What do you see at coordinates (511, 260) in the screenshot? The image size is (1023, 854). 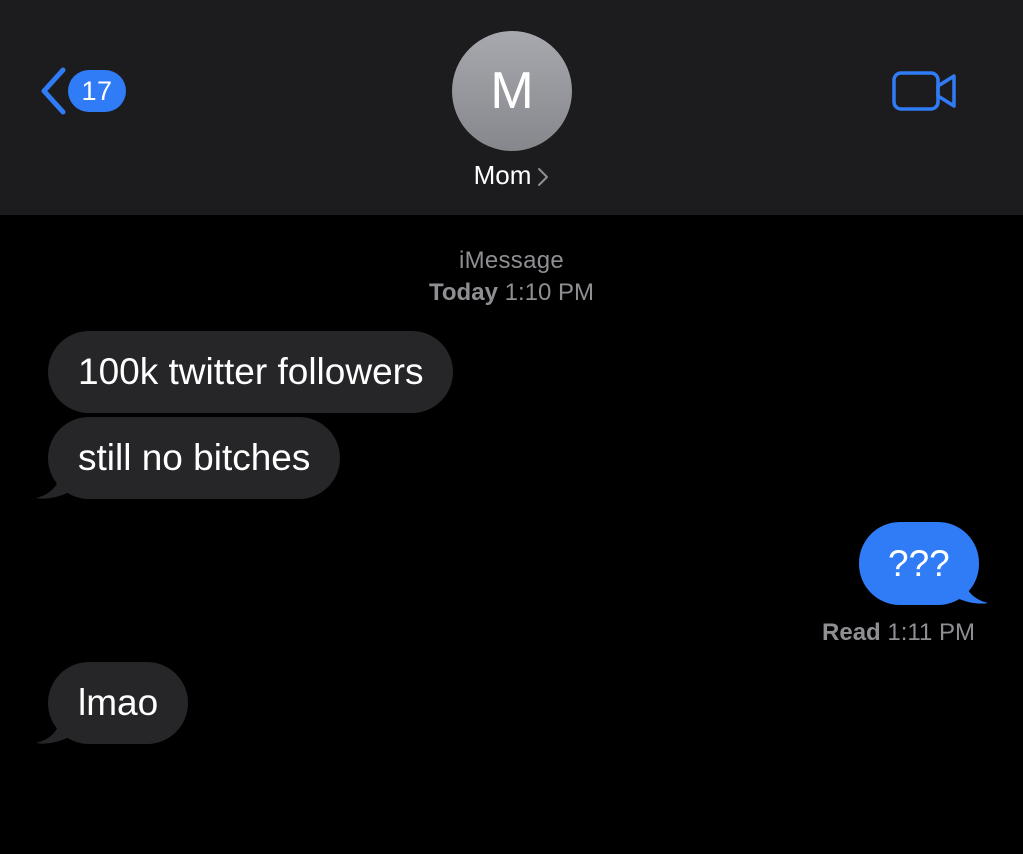 I see `service-label: iMessage` at bounding box center [511, 260].